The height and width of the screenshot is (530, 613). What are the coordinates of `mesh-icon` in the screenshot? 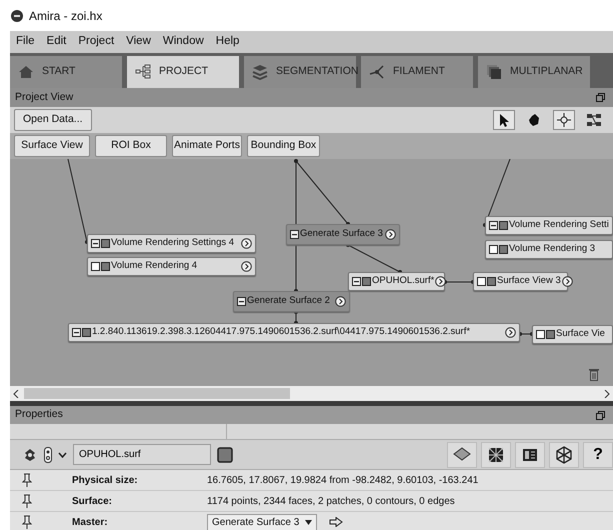 It's located at (496, 455).